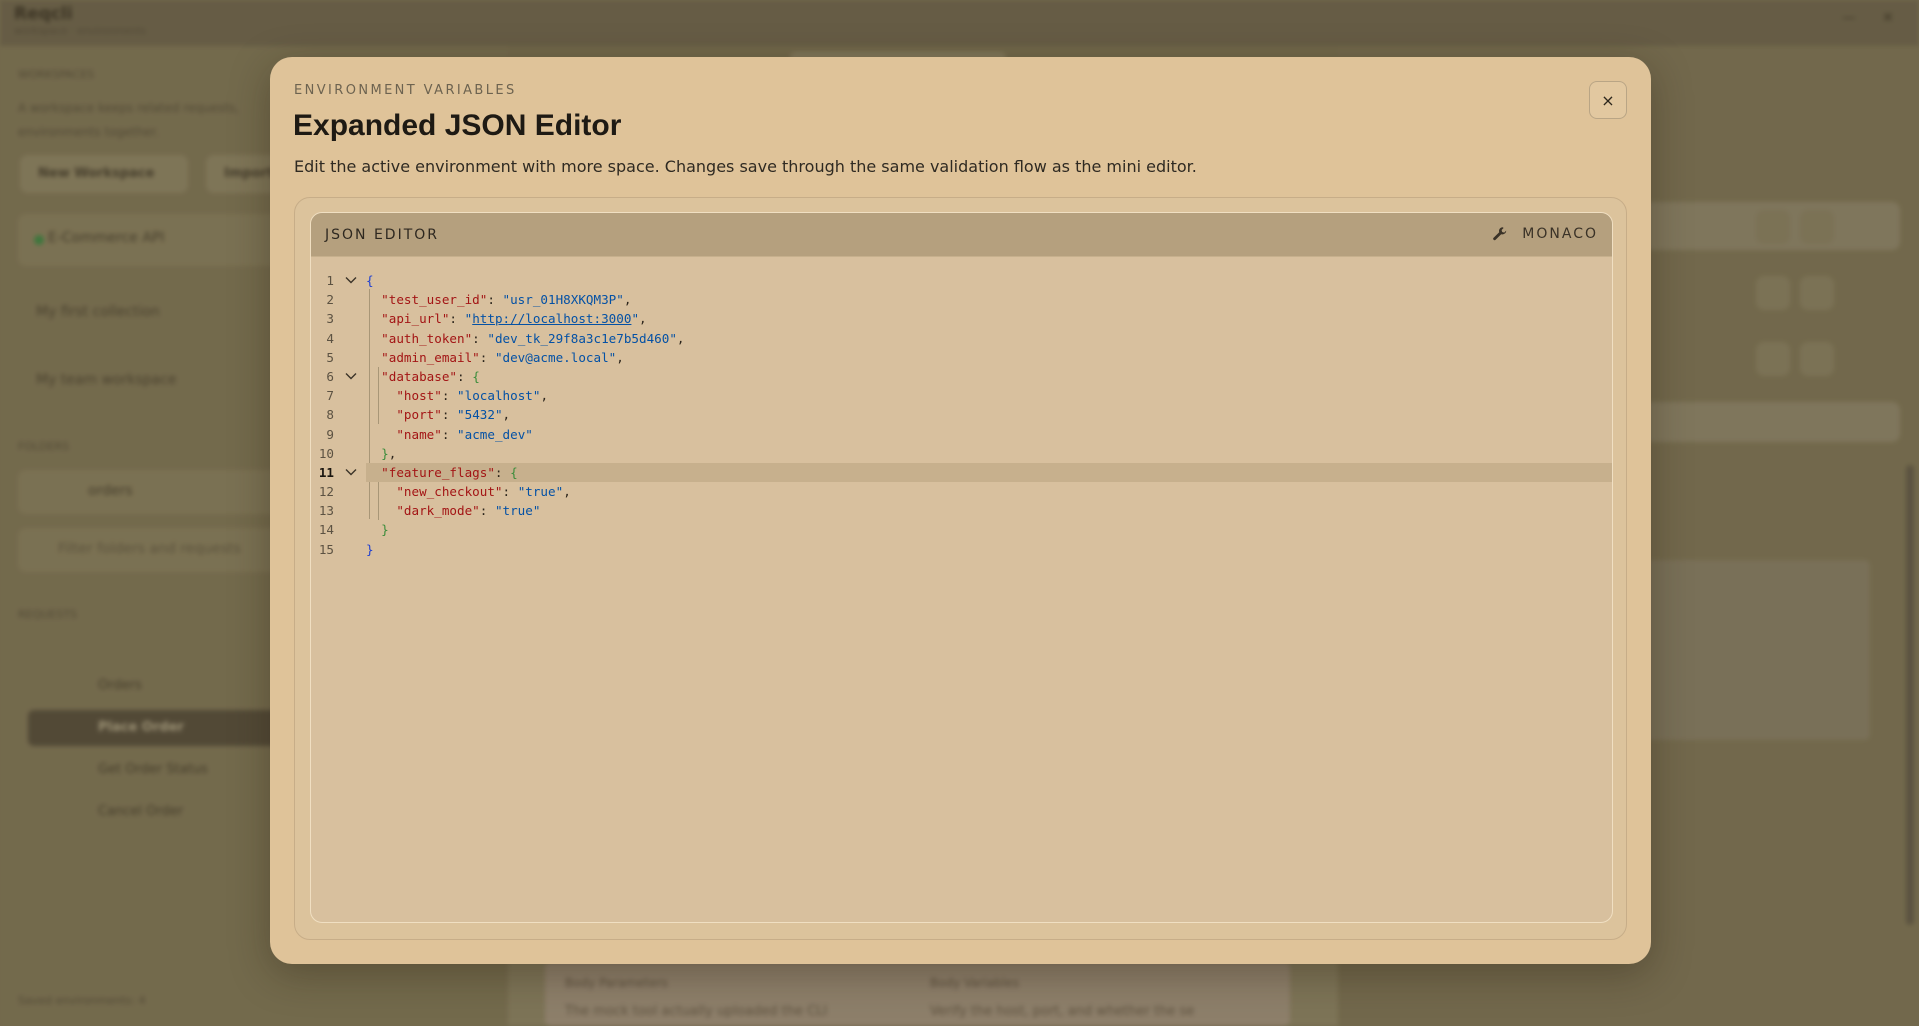 Image resolution: width=1919 pixels, height=1026 pixels. Describe the element at coordinates (405, 90) in the screenshot. I see `modal-eyebrow: ENVIRONMENT VARIABLES` at that location.